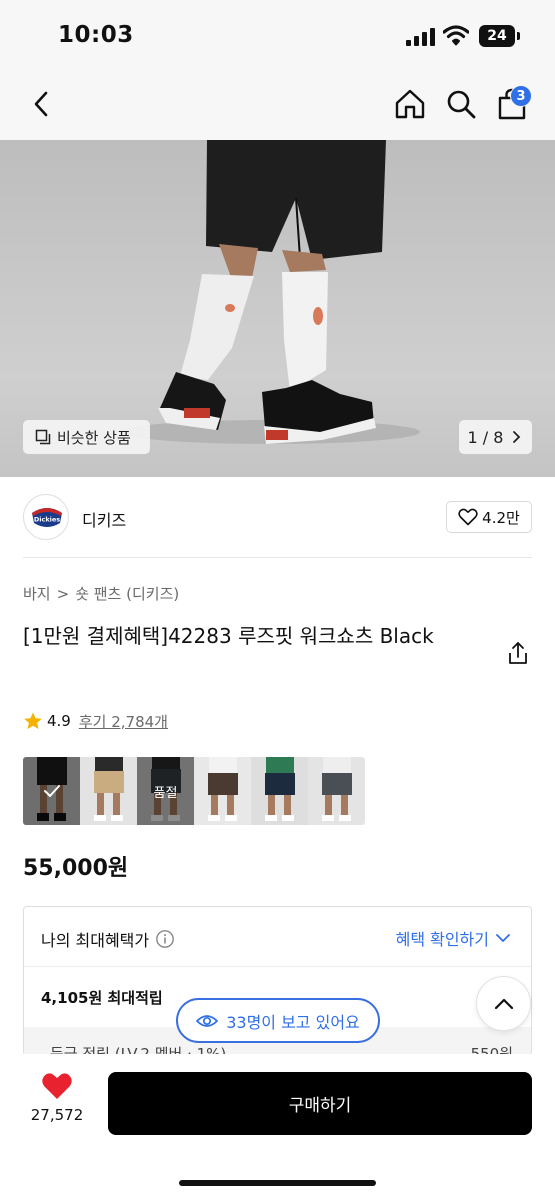 The image size is (555, 1200). Describe the element at coordinates (517, 437) in the screenshot. I see `chevron-right-icon` at that location.